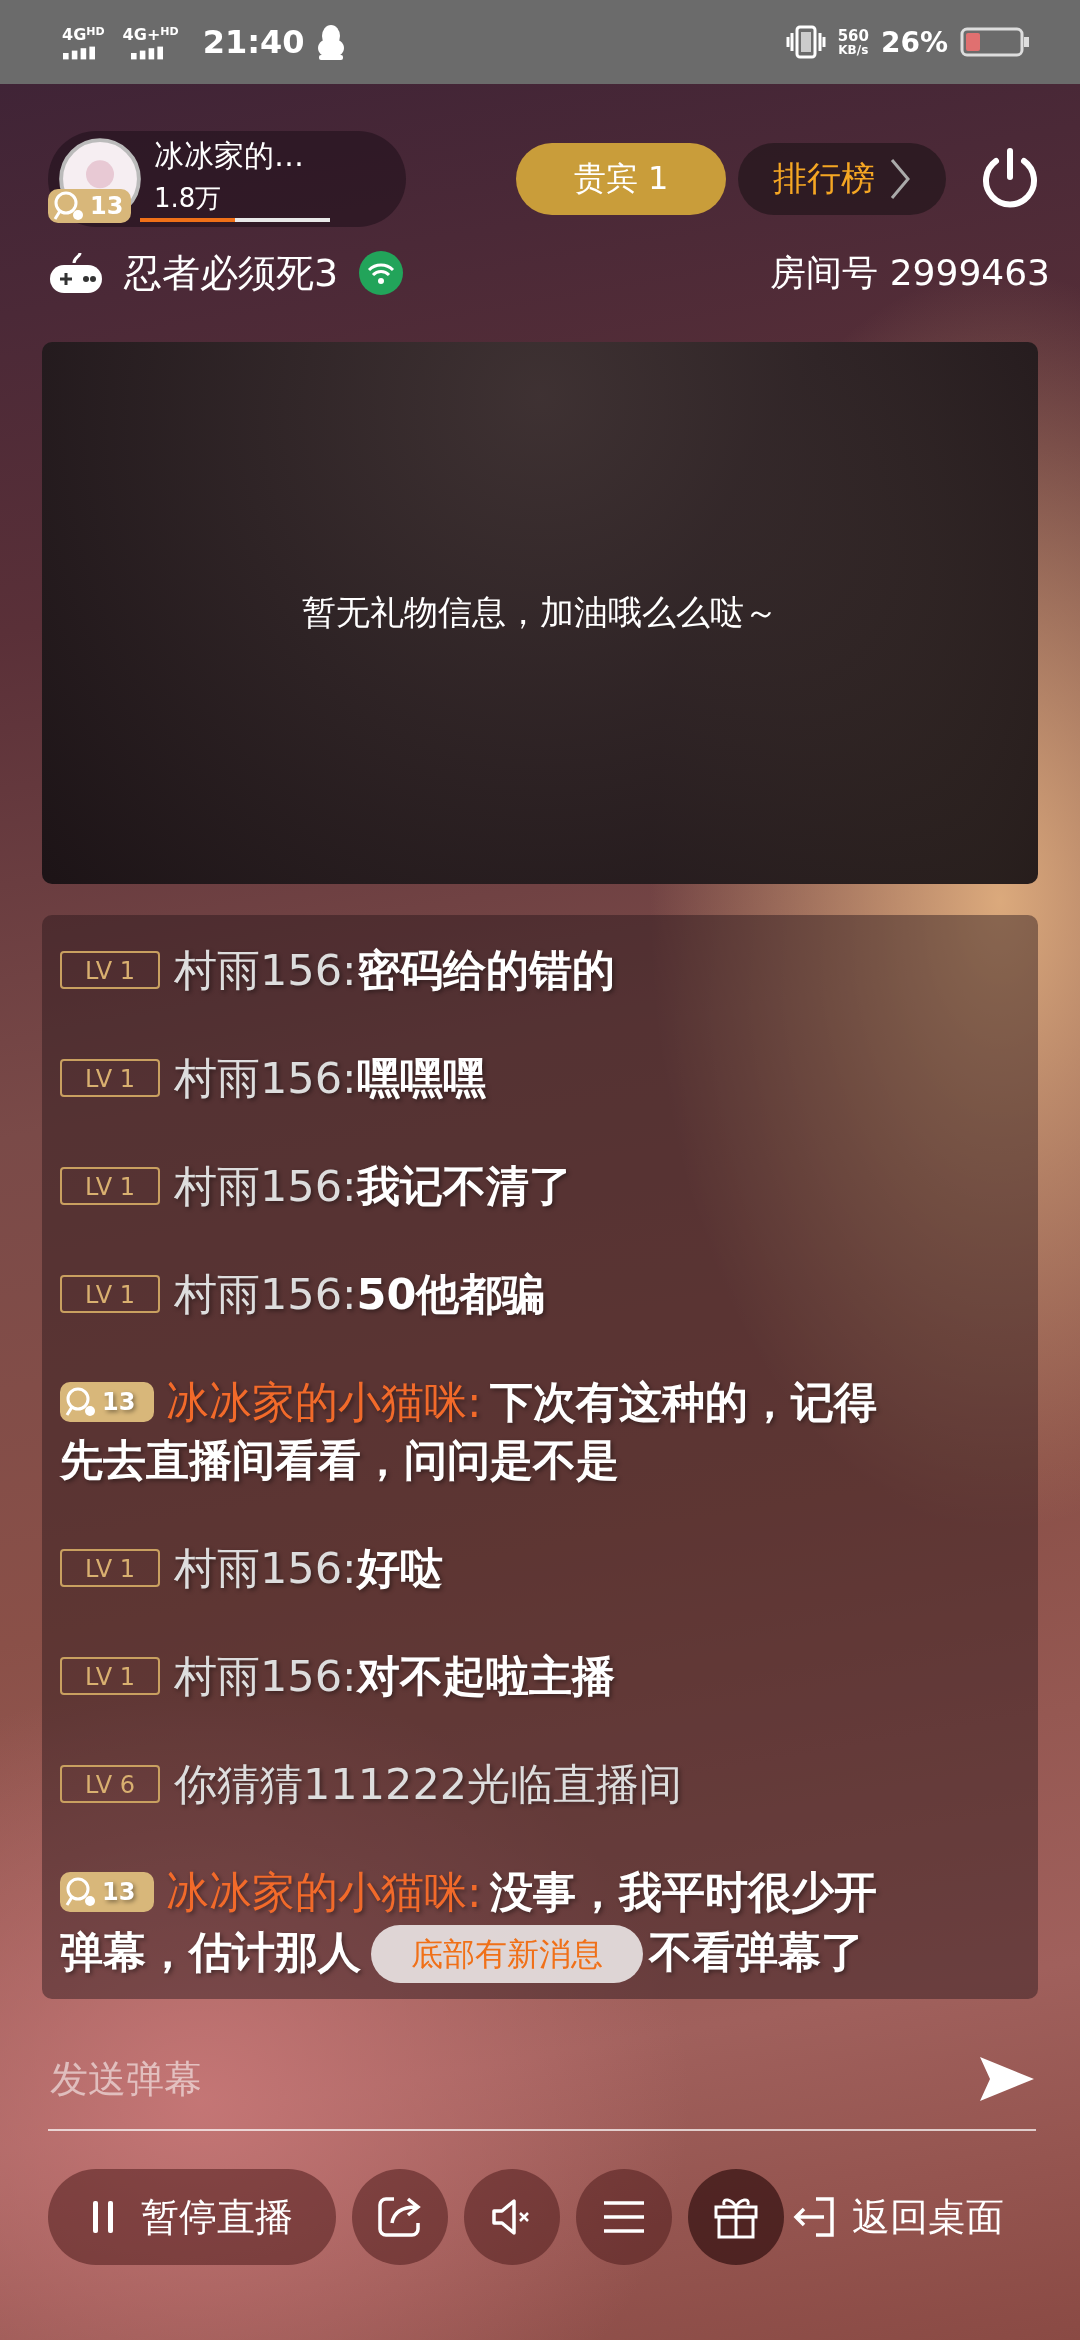  I want to click on anchor-card: 13 冰冰家的… 1.8万, so click(227, 179).